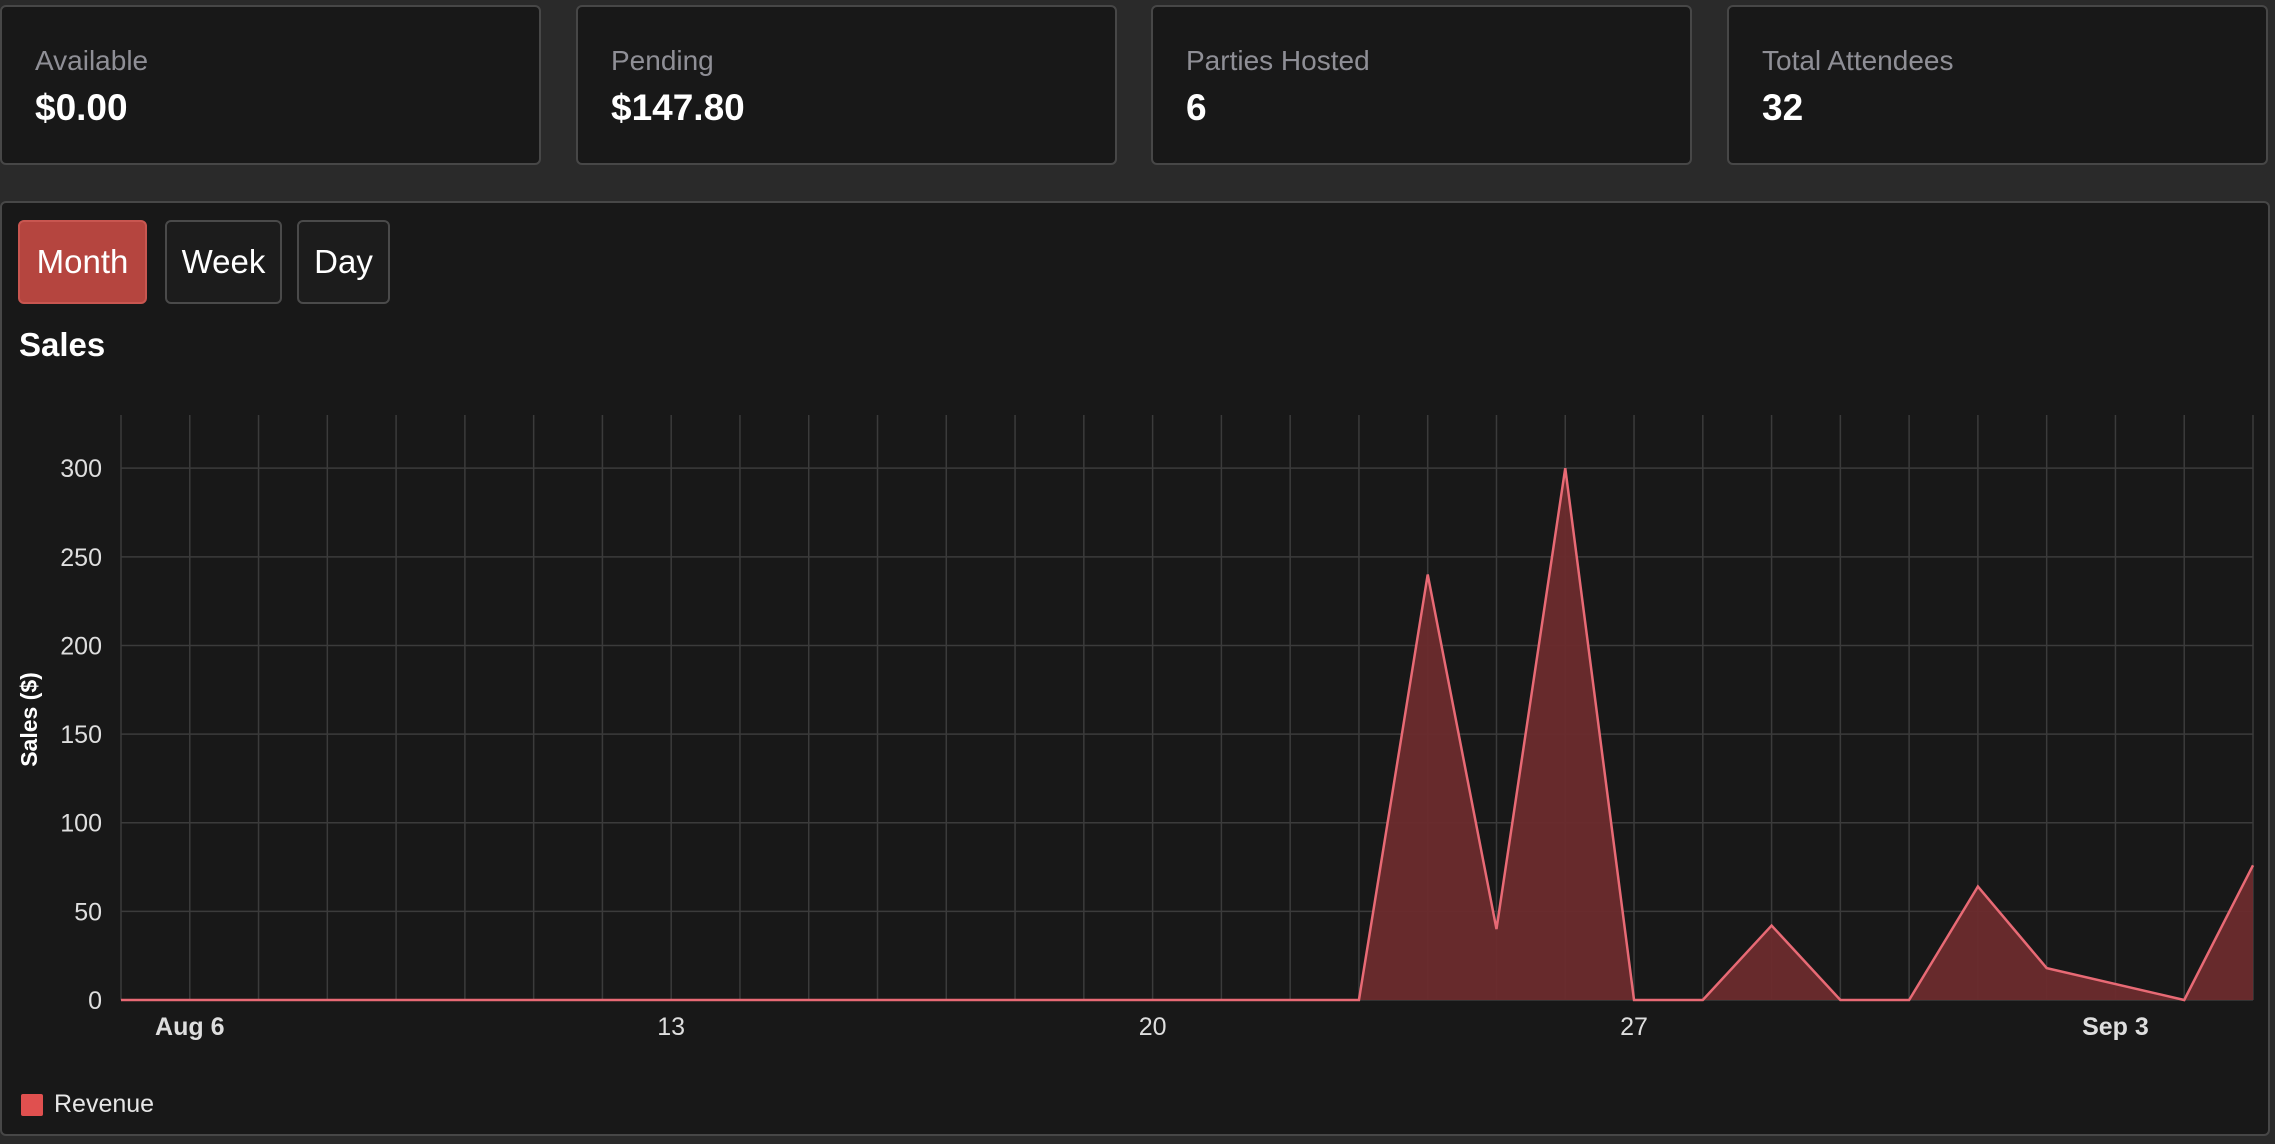 This screenshot has width=2275, height=1144. Describe the element at coordinates (662, 60) in the screenshot. I see `stat-label: Pending` at that location.